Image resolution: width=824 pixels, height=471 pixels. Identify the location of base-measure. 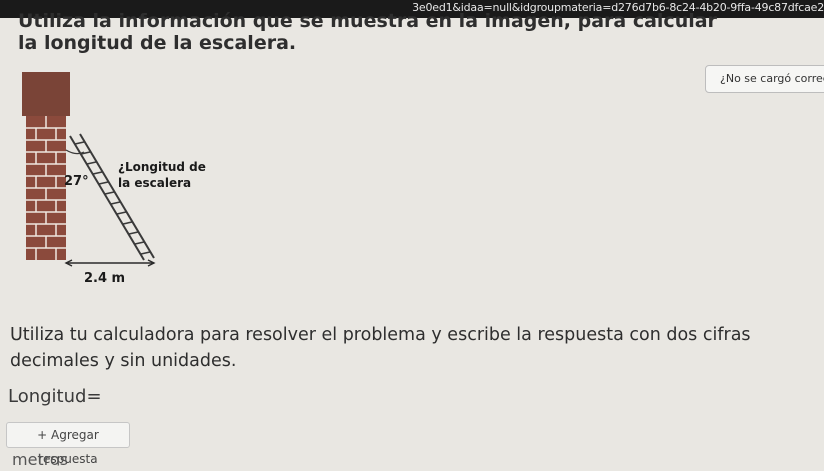
(110, 263).